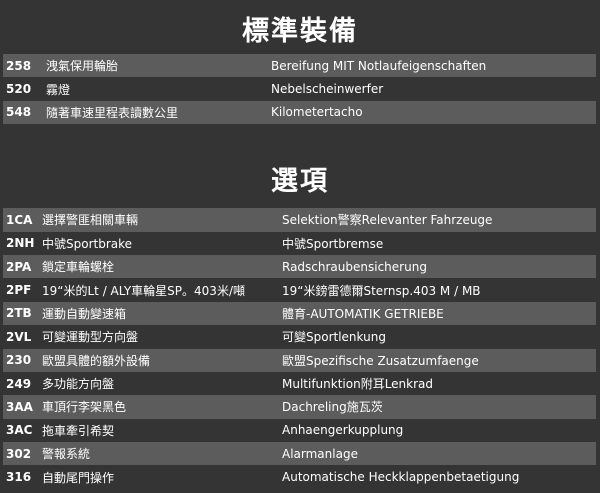 Image resolution: width=600 pixels, height=493 pixels. Describe the element at coordinates (300, 31) in the screenshot. I see `standard-equipment-title: 標準裝備` at that location.